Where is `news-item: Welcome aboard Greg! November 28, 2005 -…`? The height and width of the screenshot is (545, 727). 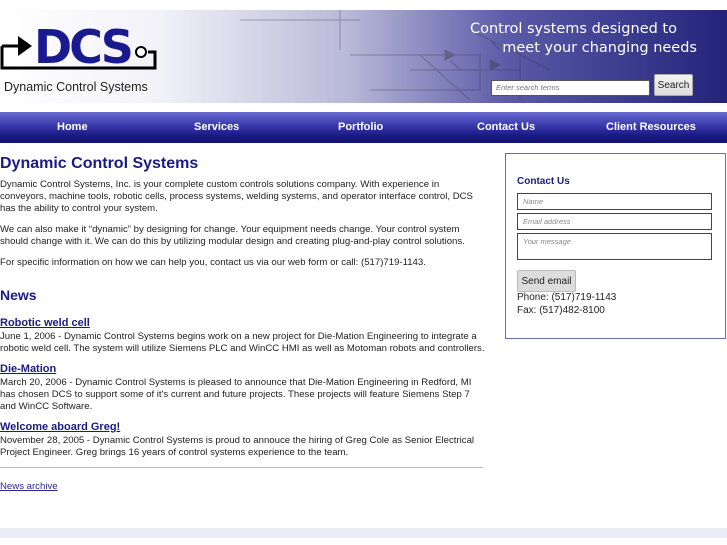 news-item: Welcome aboard Greg! November 28, 2005 -… is located at coordinates (242, 440).